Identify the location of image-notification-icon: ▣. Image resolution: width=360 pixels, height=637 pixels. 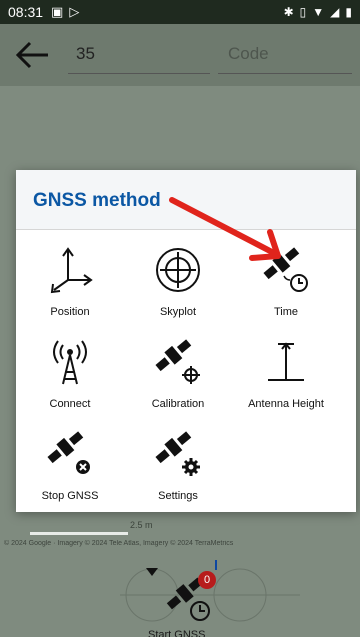
(57, 11).